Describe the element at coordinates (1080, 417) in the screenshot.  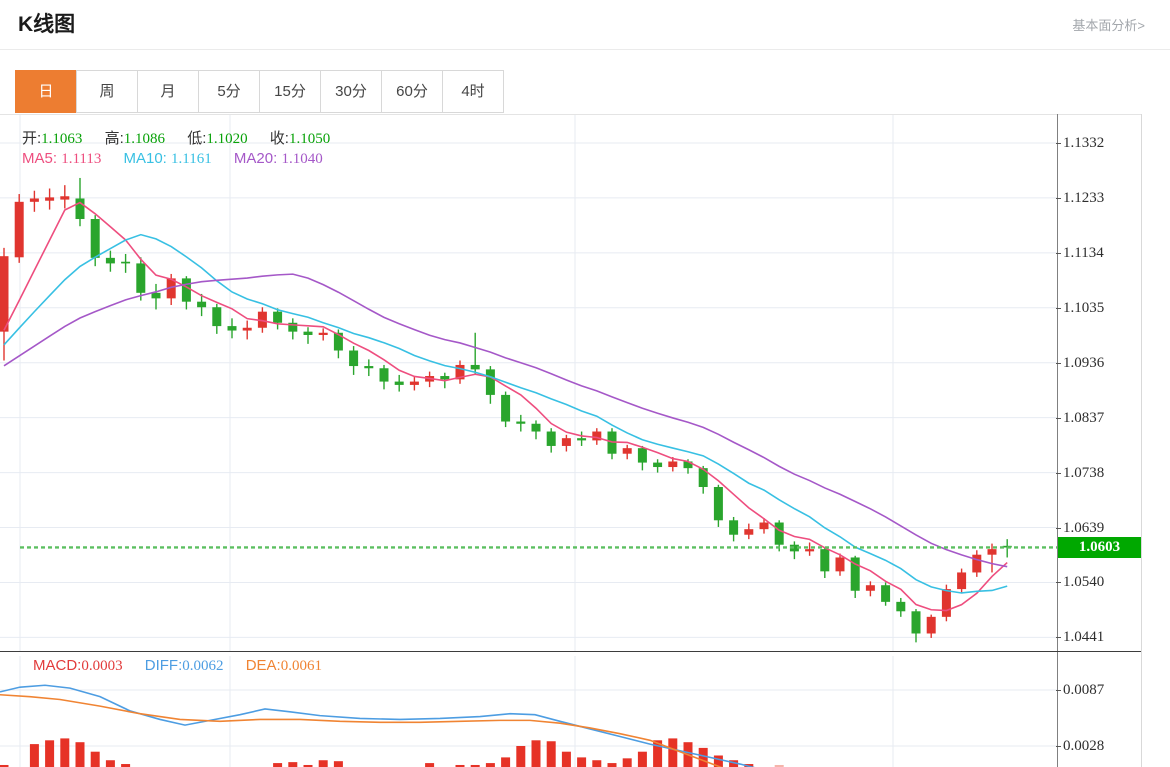
I see `price-tick: 1.0837` at that location.